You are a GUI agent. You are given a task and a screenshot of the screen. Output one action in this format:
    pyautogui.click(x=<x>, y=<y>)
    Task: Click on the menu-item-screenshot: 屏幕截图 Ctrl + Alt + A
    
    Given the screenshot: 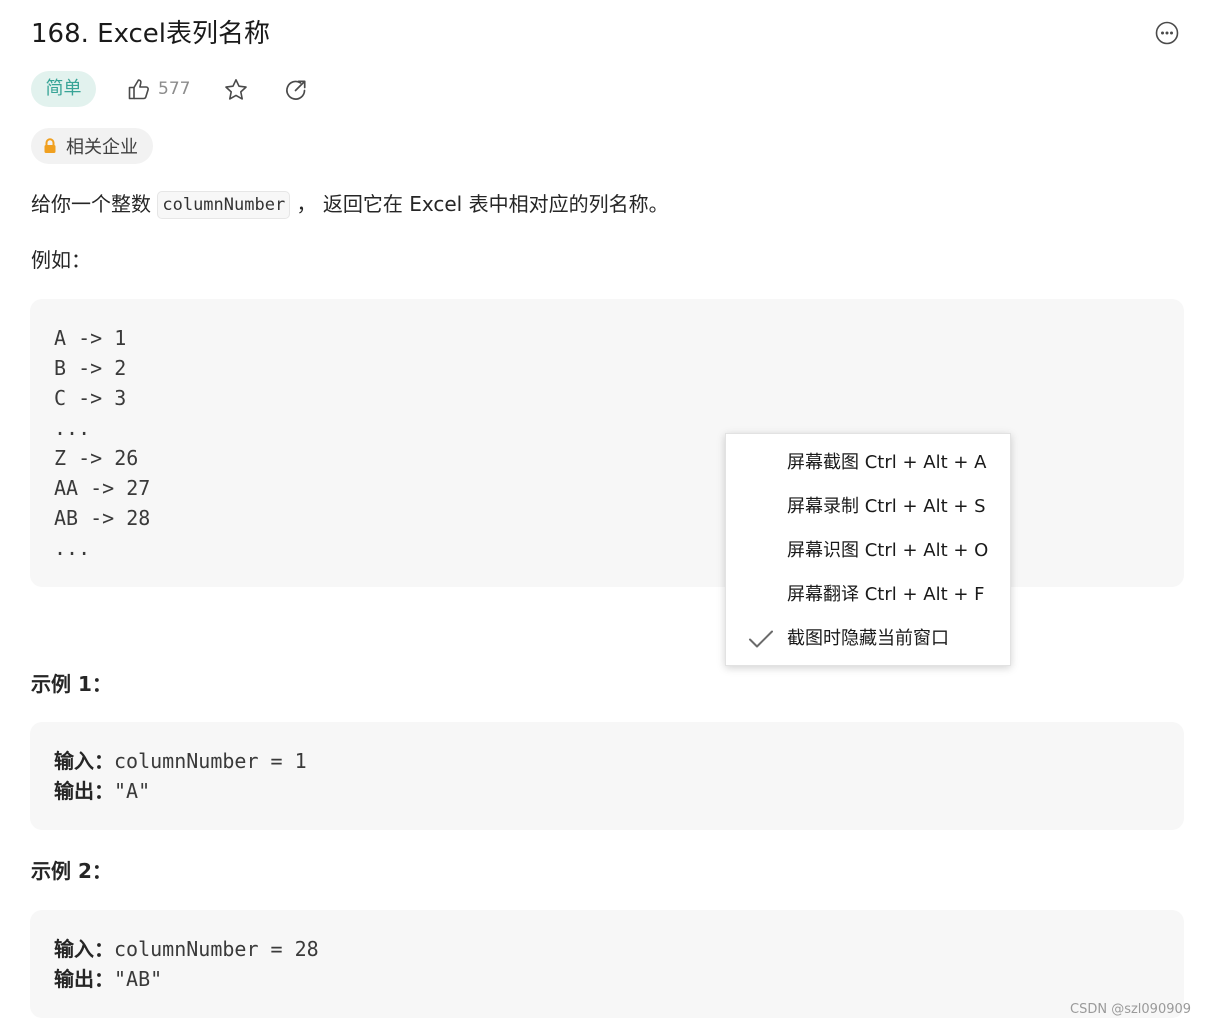 What is the action you would take?
    pyautogui.click(x=868, y=463)
    